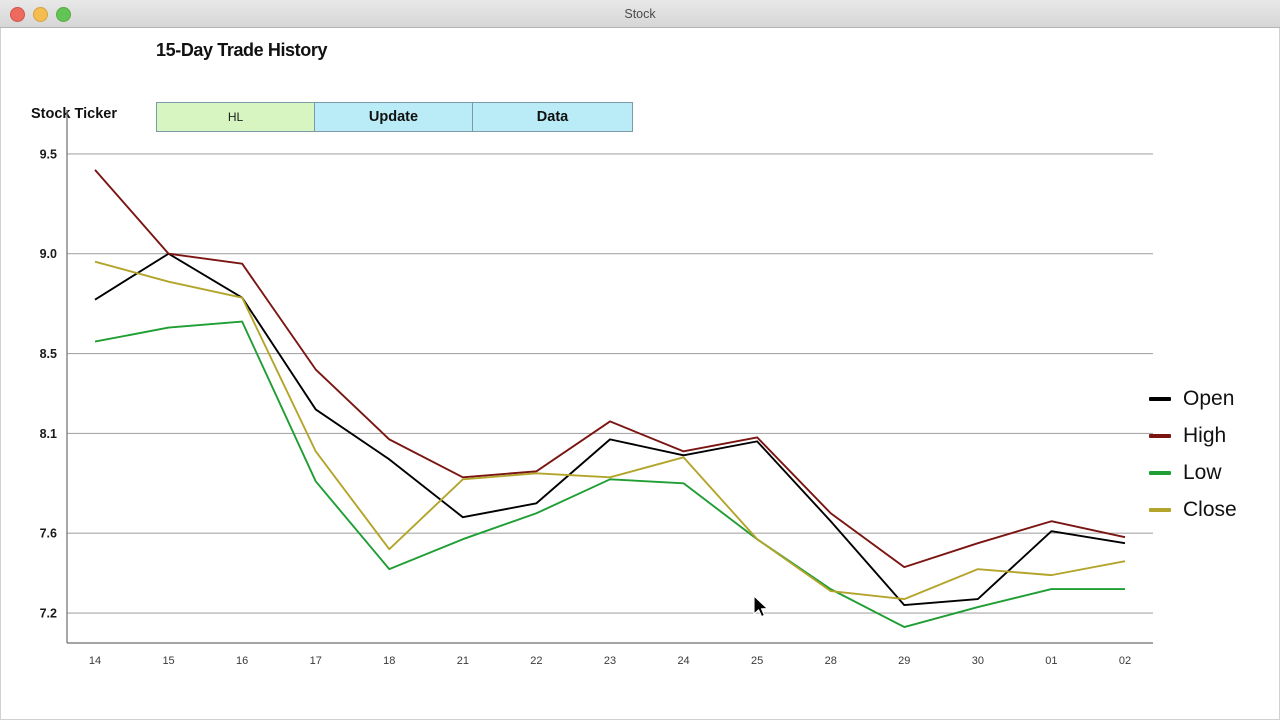 The width and height of the screenshot is (1280, 720). Describe the element at coordinates (904, 661) in the screenshot. I see `svg-text: 29` at that location.